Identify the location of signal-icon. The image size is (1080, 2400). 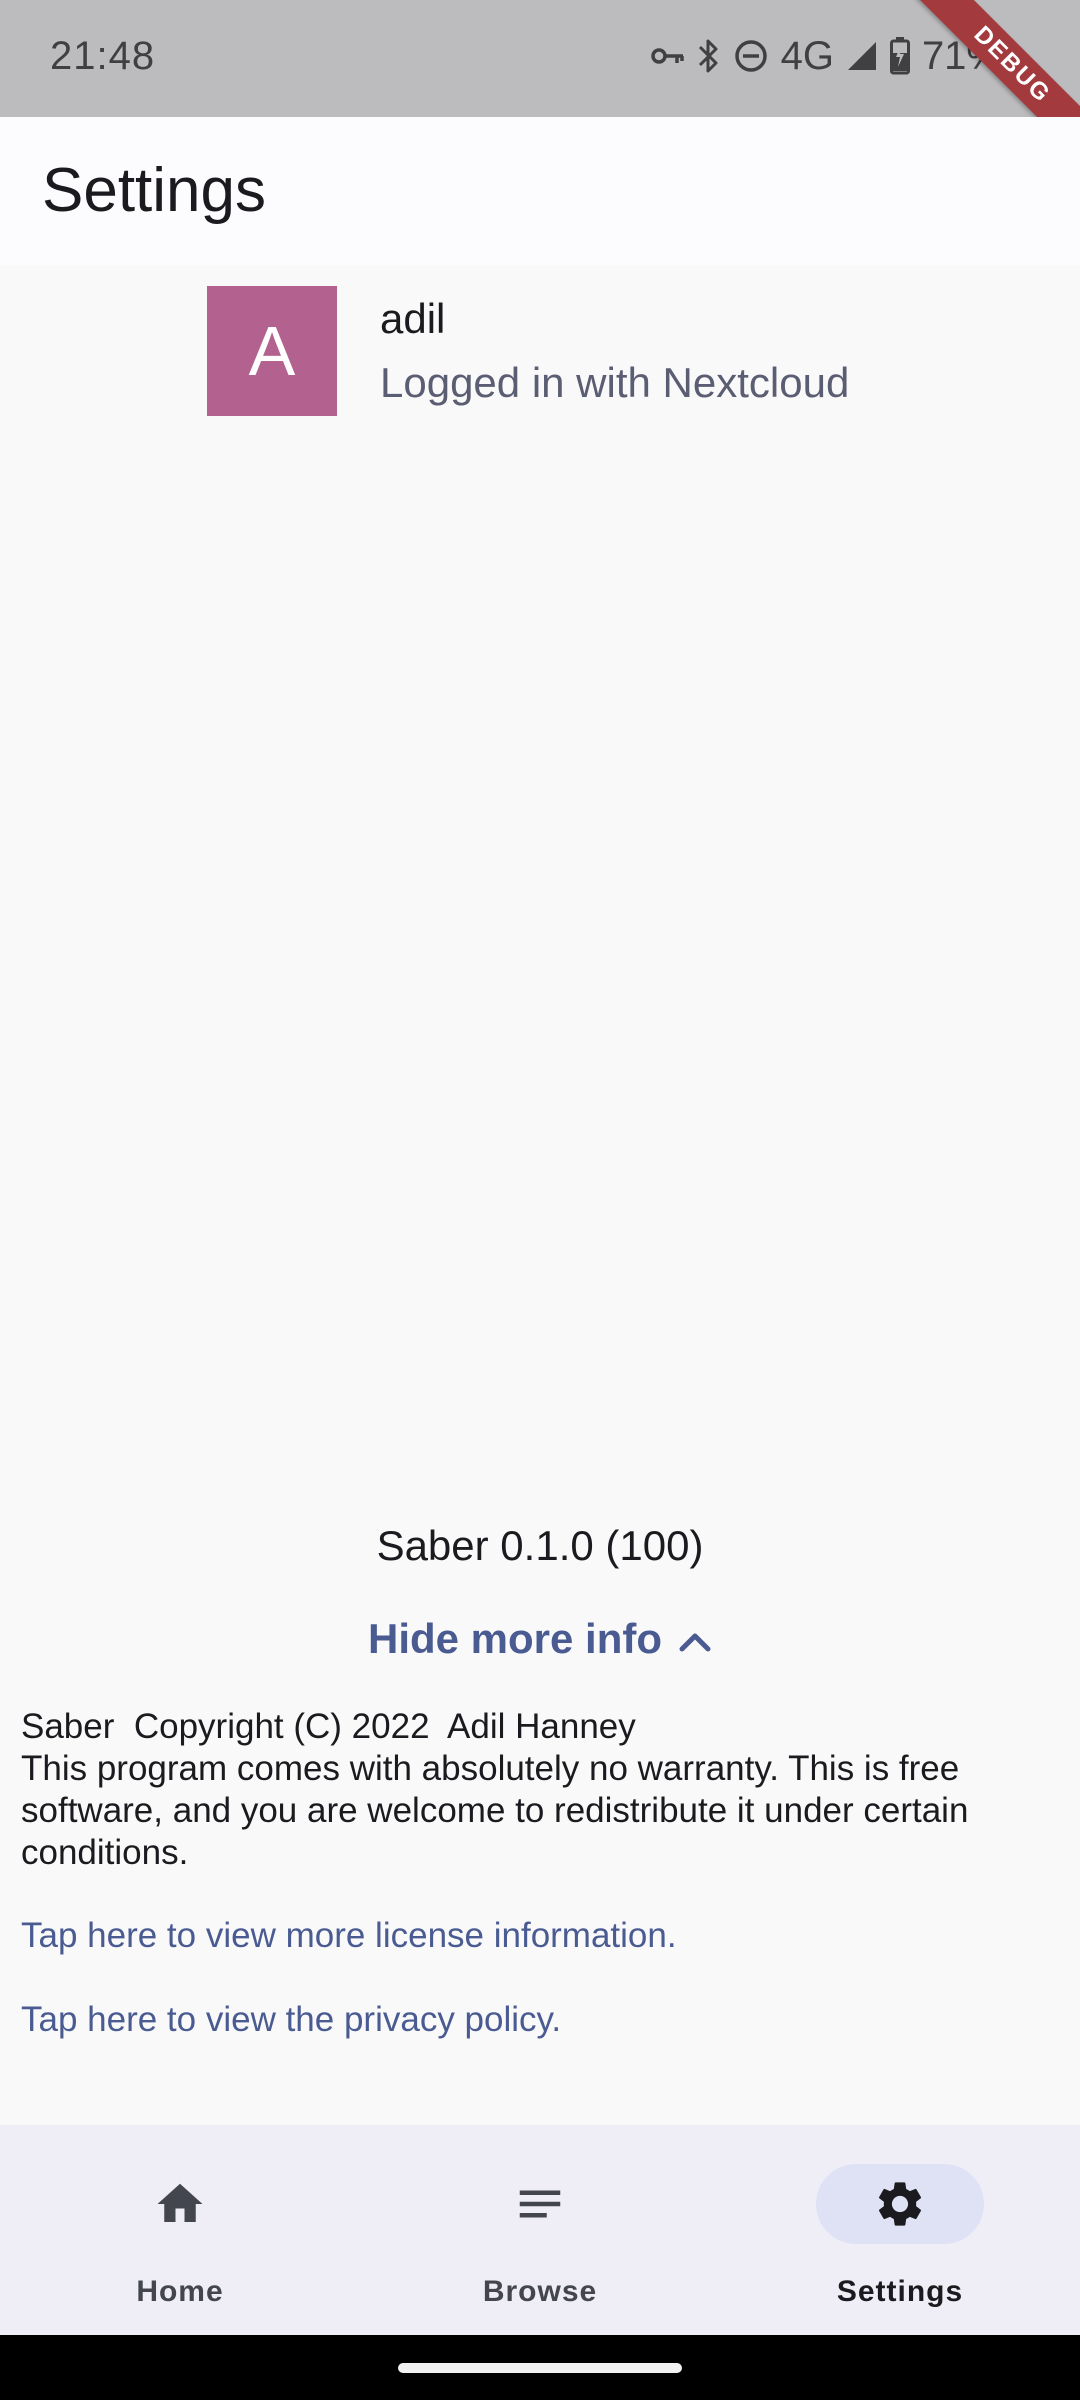
(862, 56).